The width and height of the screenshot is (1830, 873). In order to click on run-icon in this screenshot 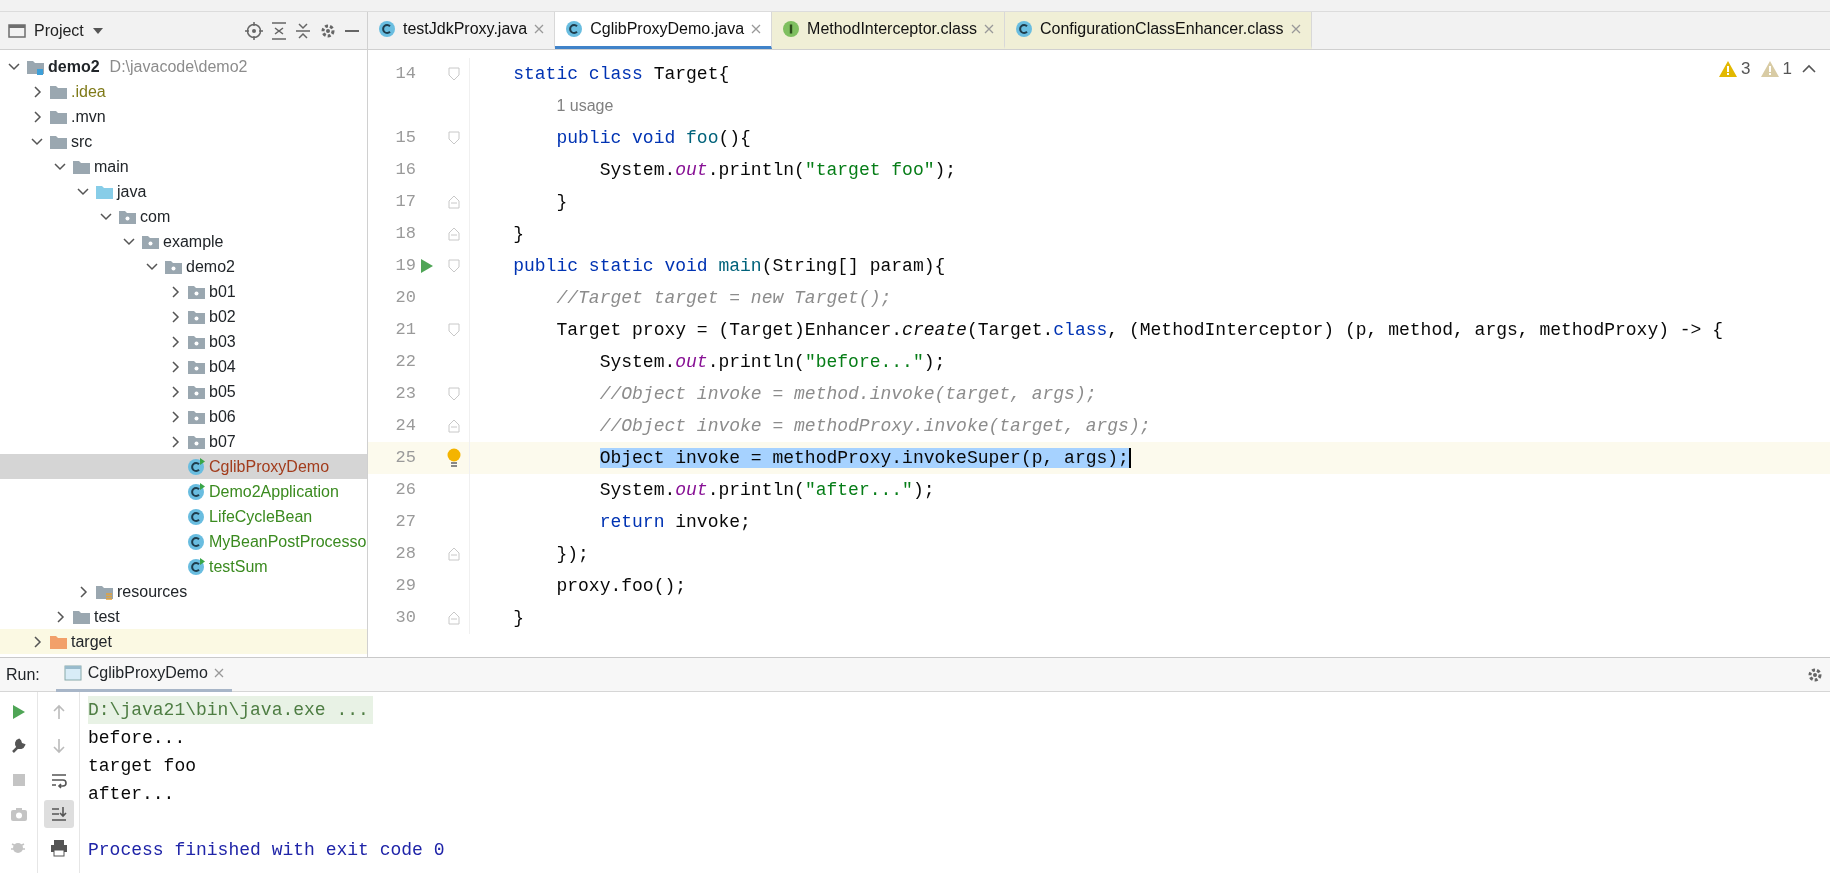, I will do `click(427, 266)`.